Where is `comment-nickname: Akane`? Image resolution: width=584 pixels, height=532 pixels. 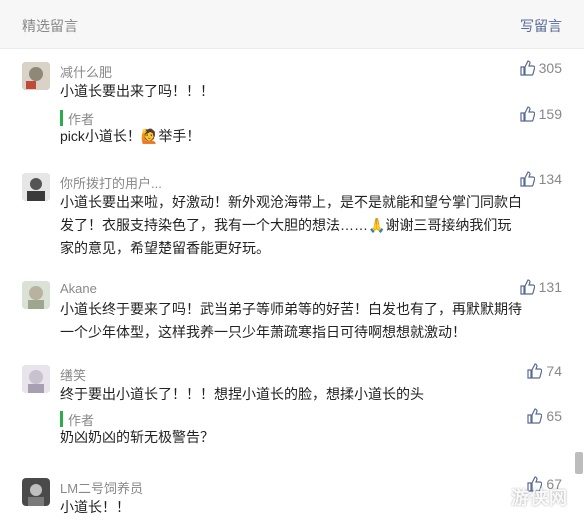 comment-nickname: Akane is located at coordinates (78, 288).